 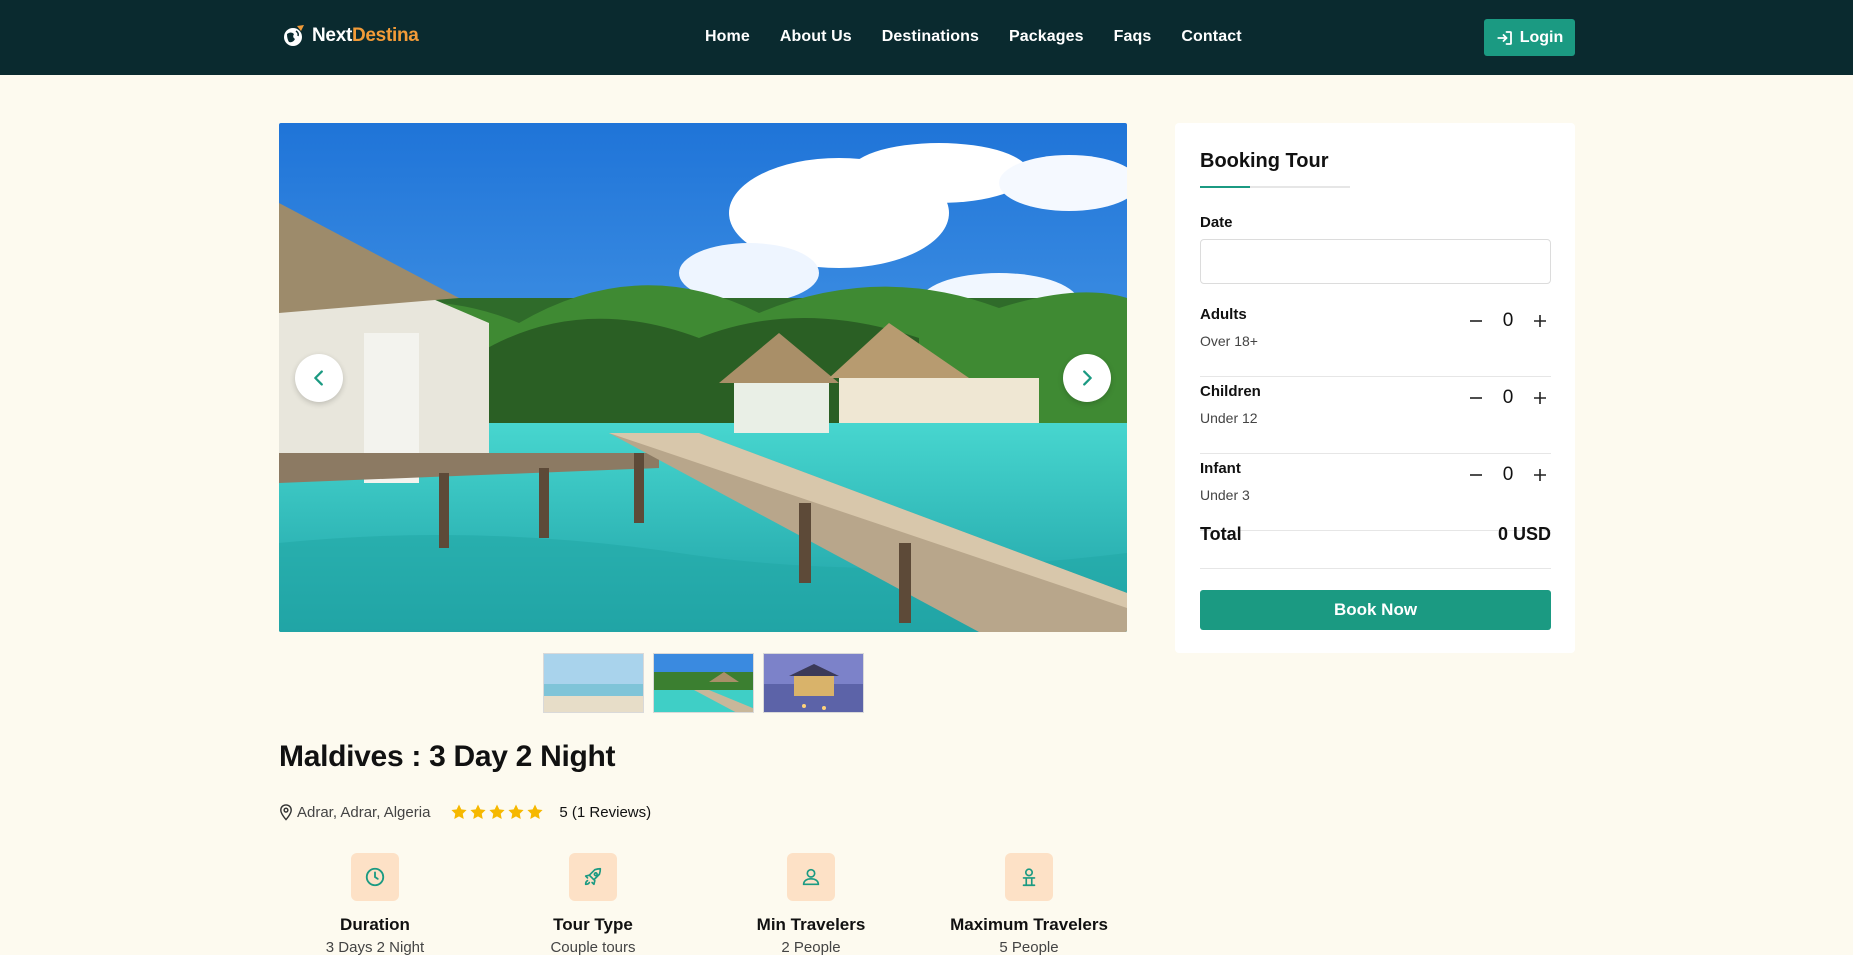 What do you see at coordinates (1275, 187) in the screenshot?
I see `title-underline` at bounding box center [1275, 187].